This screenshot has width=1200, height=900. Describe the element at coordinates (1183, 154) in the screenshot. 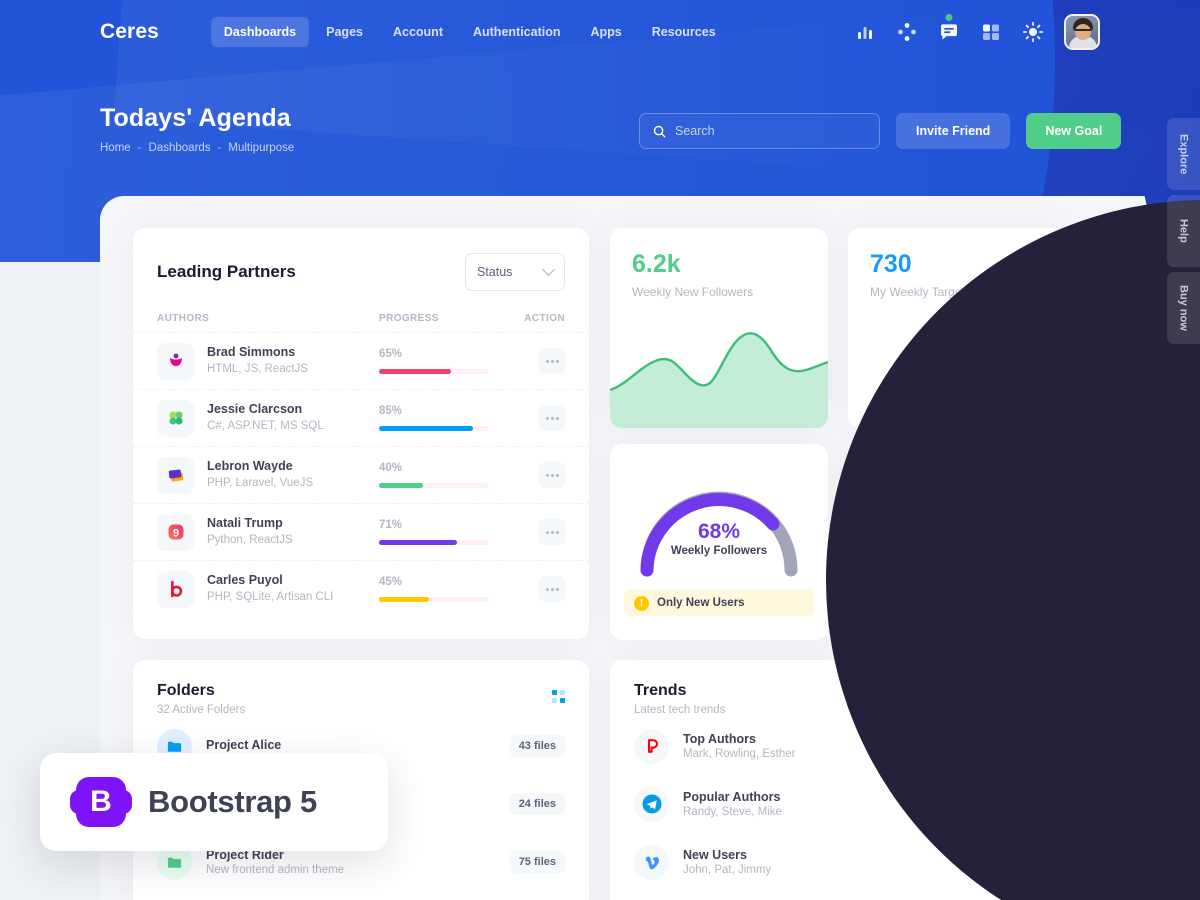

I see `side-tab-explore: Explore` at that location.